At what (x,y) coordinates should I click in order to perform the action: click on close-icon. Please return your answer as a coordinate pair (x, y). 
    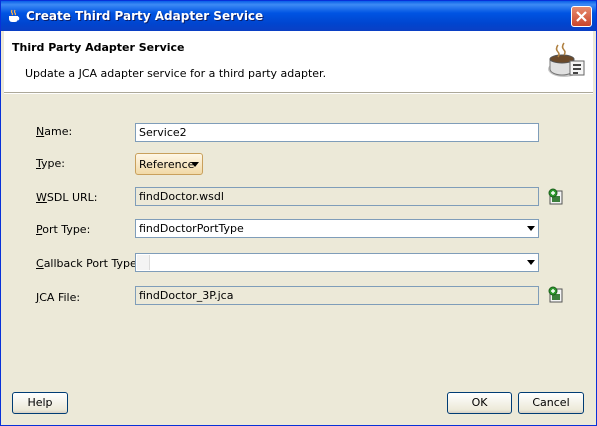
    Looking at the image, I should click on (581, 16).